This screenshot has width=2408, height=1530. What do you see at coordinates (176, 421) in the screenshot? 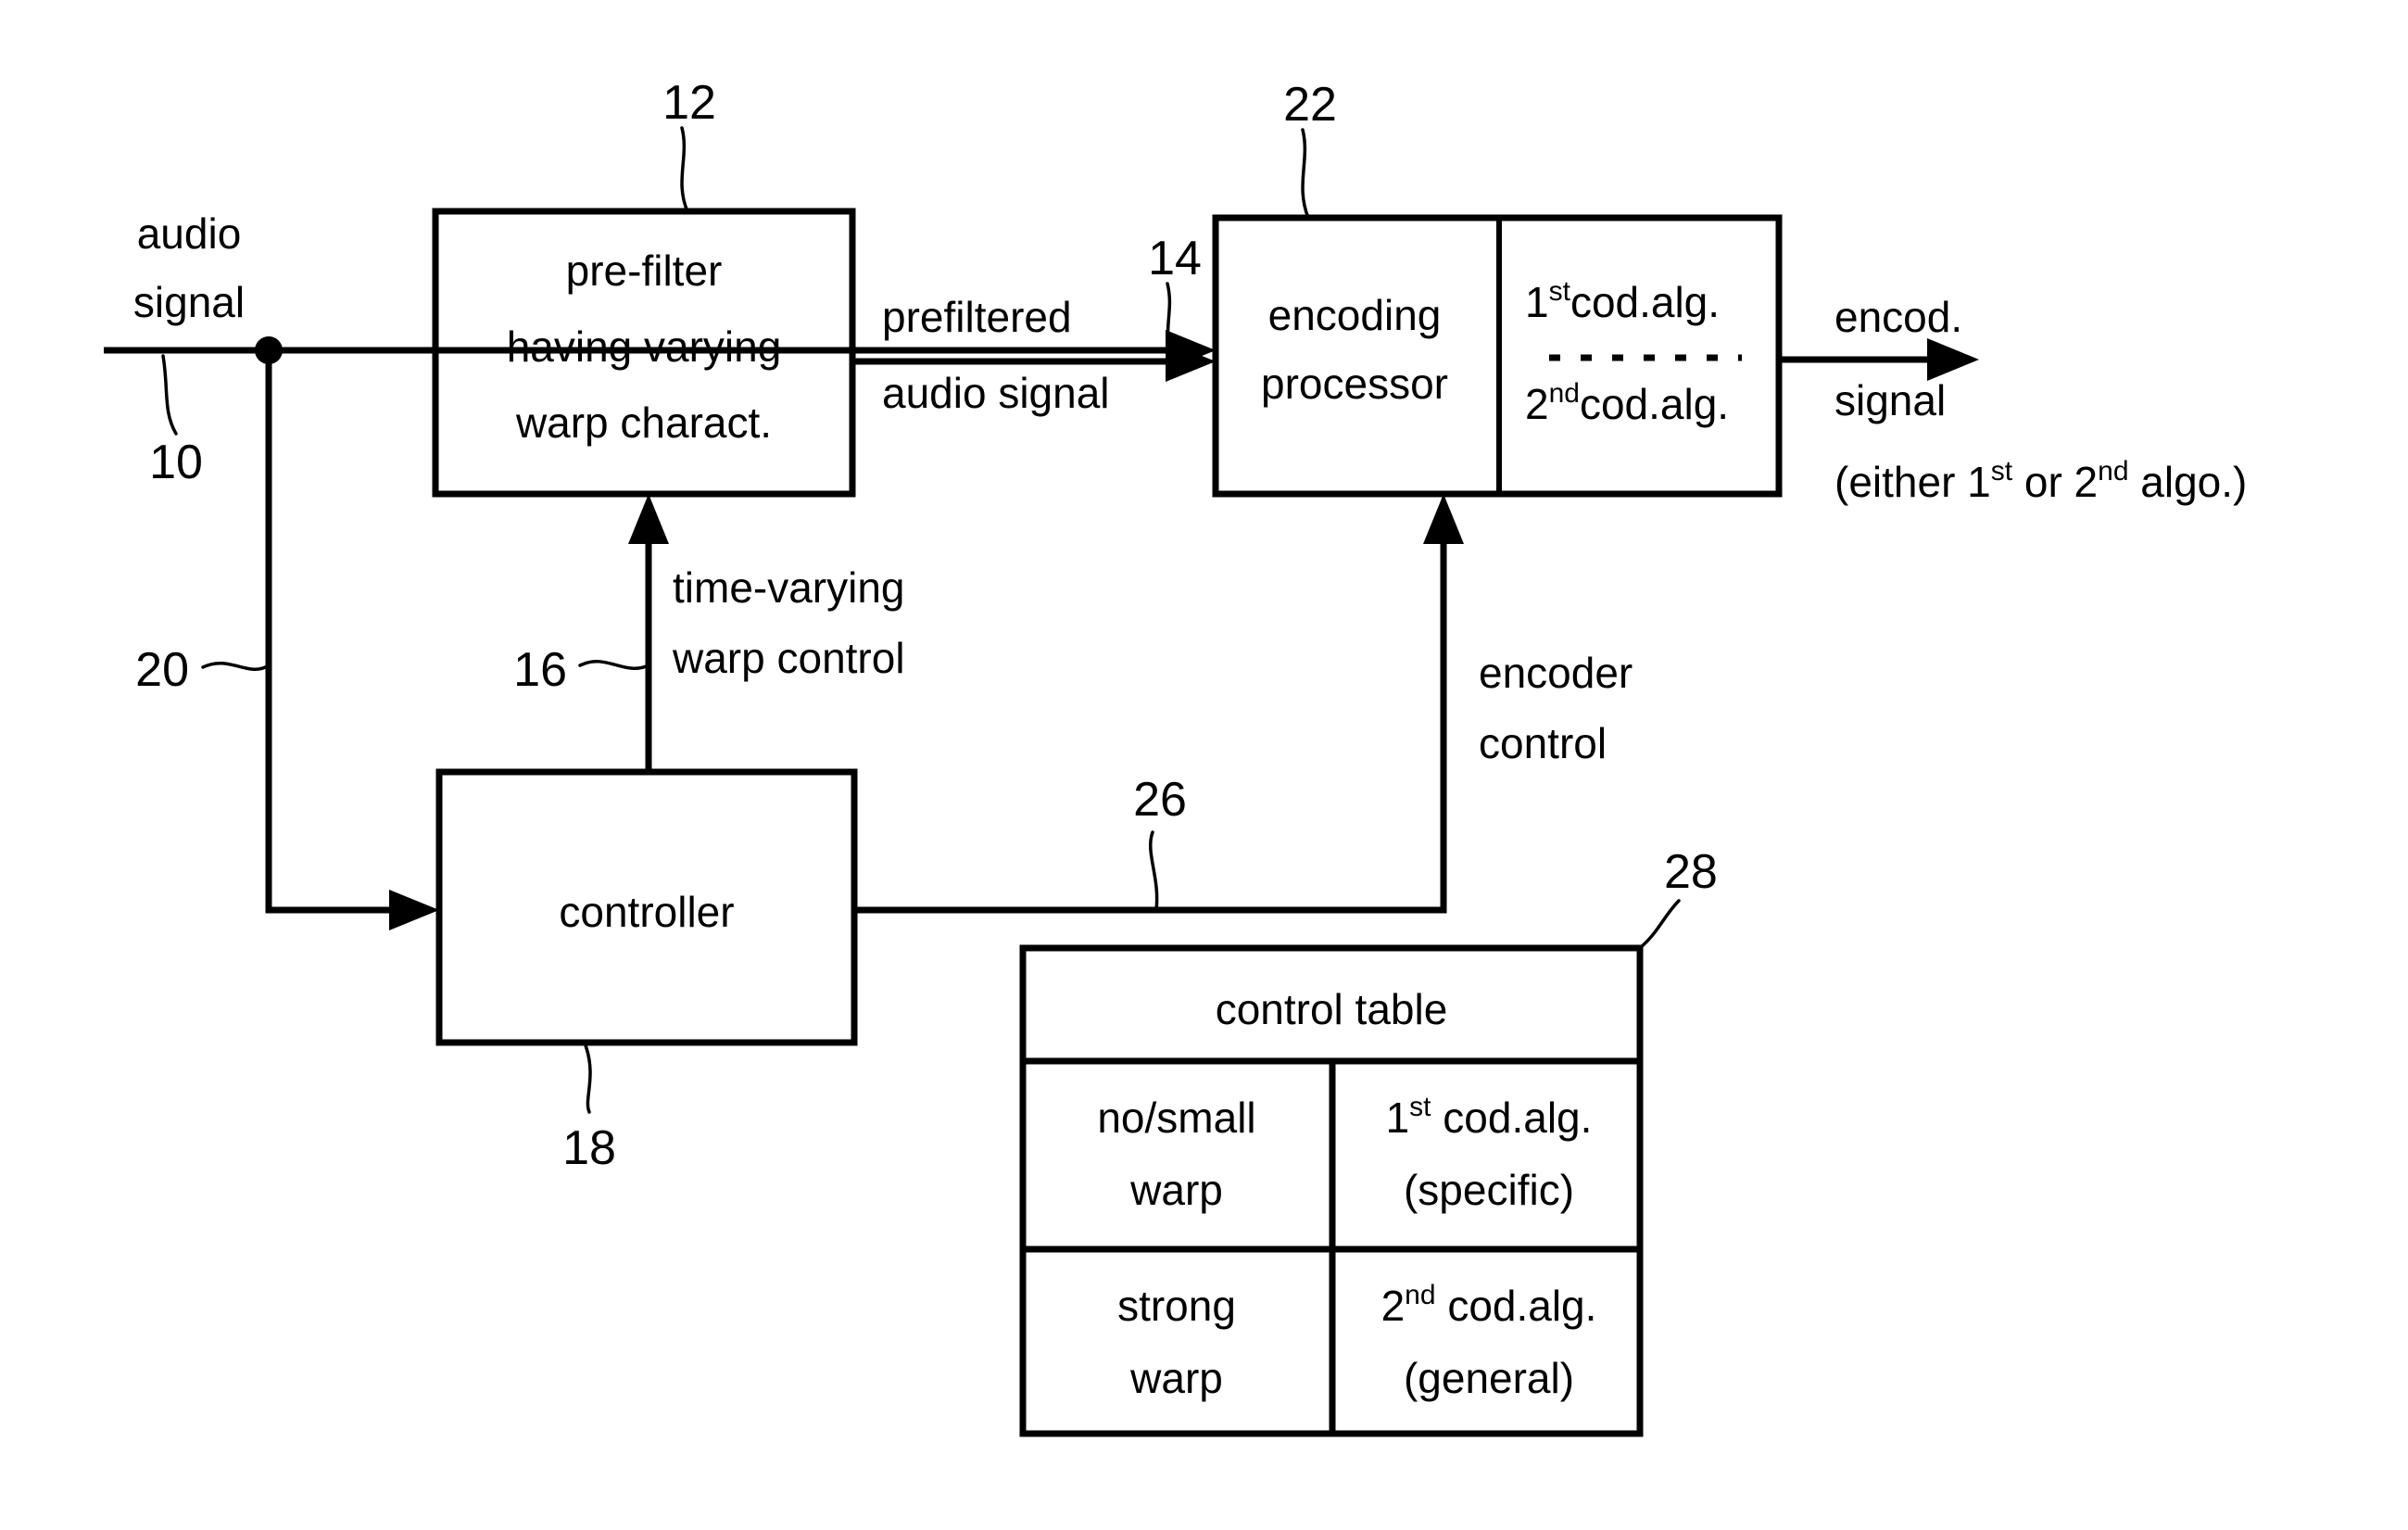
I see `reference-numeral-10-group: 10` at bounding box center [176, 421].